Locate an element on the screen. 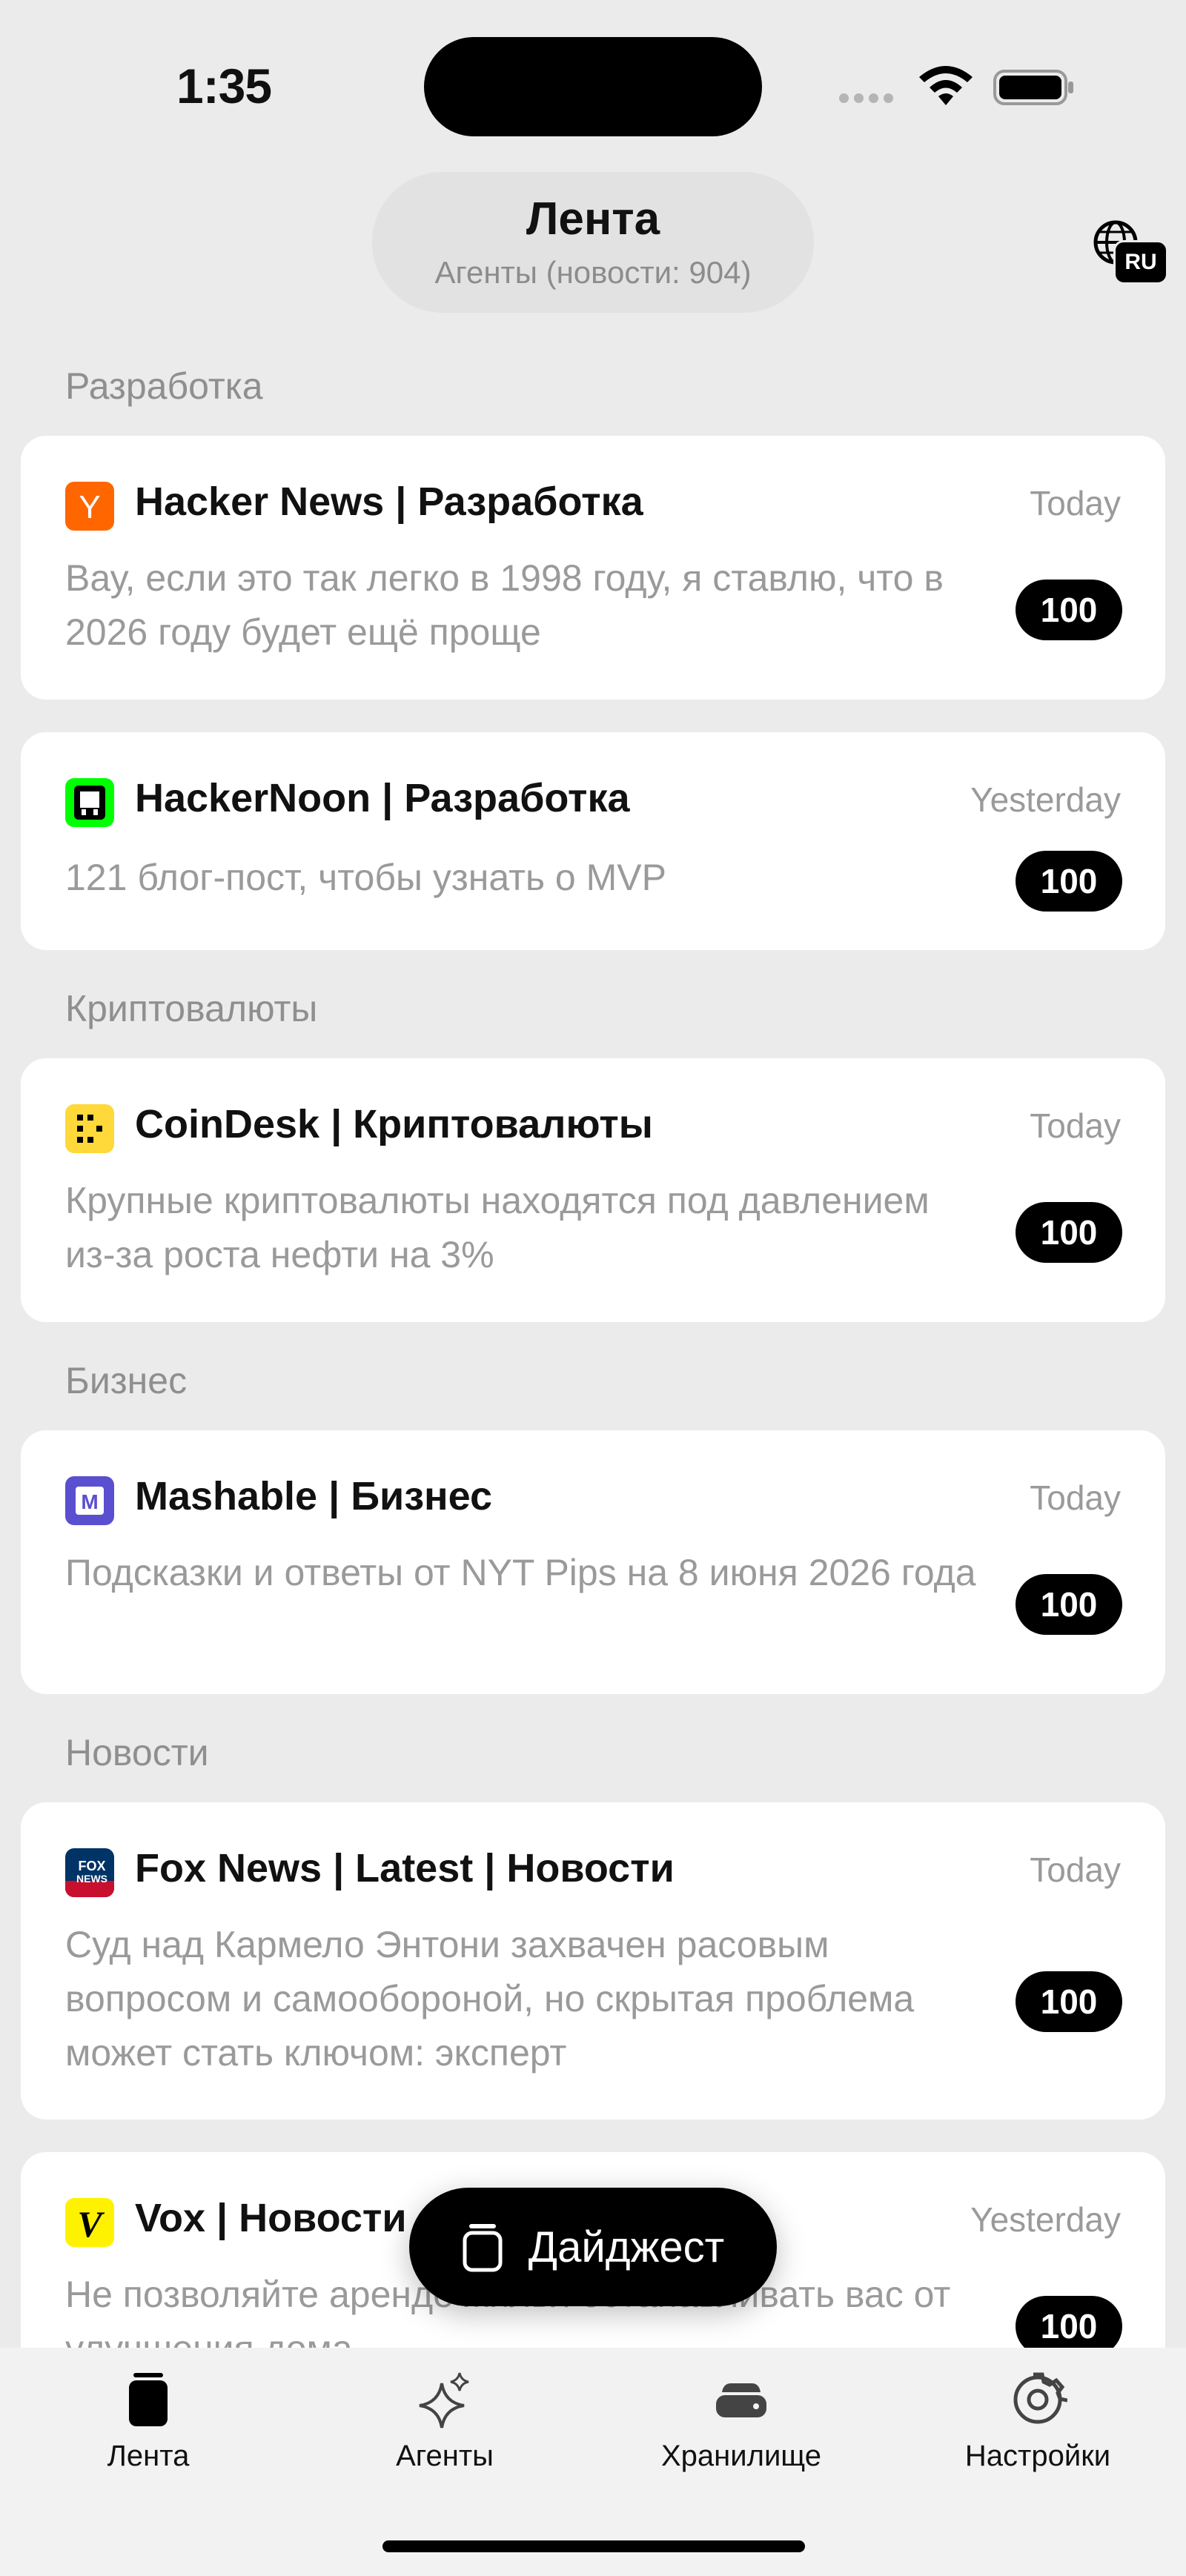 The height and width of the screenshot is (2576, 1186). signal-dots-icon is located at coordinates (869, 100).